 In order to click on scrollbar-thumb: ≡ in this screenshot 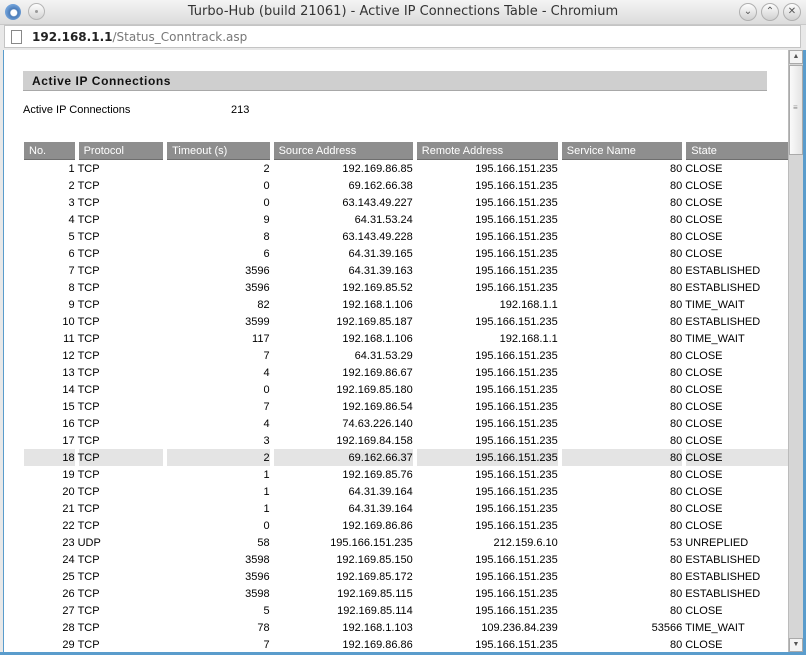, I will do `click(796, 110)`.